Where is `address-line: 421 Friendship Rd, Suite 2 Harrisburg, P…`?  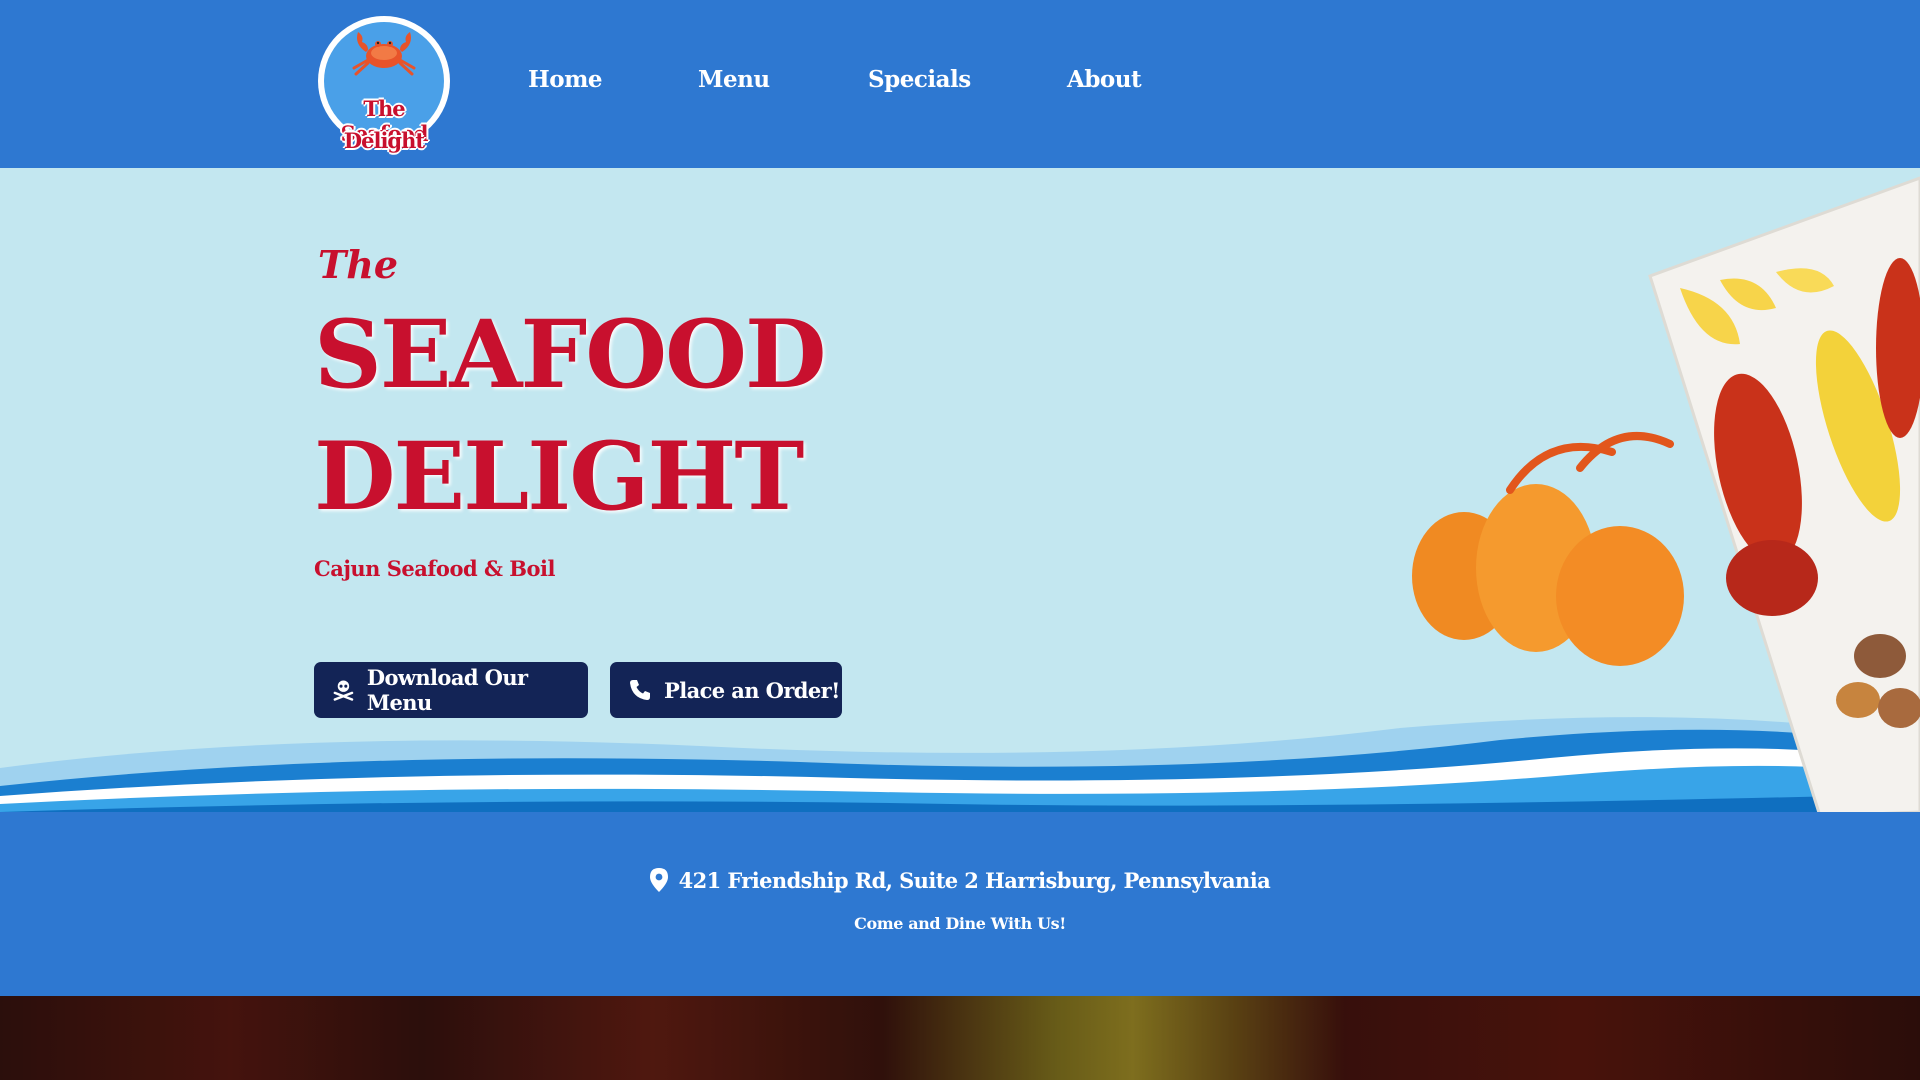
address-line: 421 Friendship Rd, Suite 2 Harrisburg, P… is located at coordinates (960, 880).